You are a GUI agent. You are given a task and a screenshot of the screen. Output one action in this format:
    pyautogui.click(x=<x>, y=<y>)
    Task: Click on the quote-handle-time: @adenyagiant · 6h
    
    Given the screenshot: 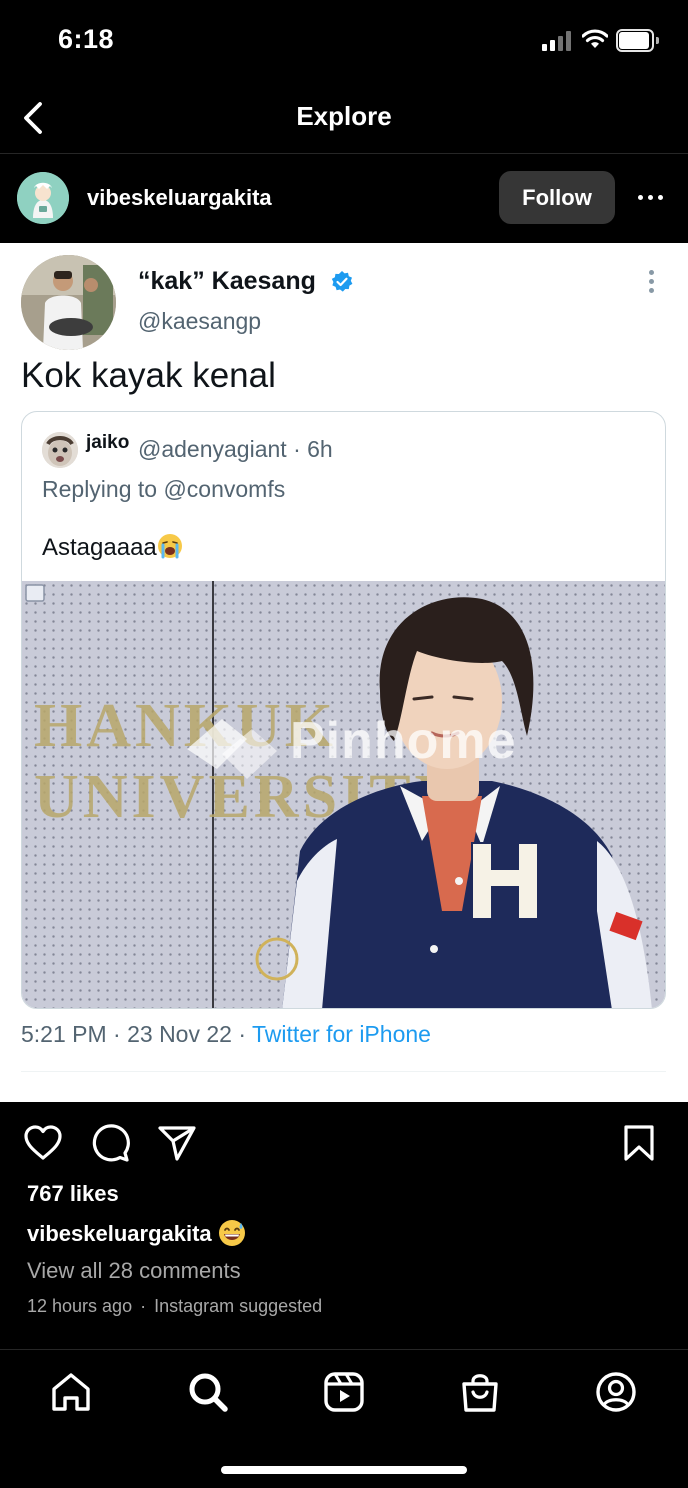 What is the action you would take?
    pyautogui.click(x=235, y=449)
    